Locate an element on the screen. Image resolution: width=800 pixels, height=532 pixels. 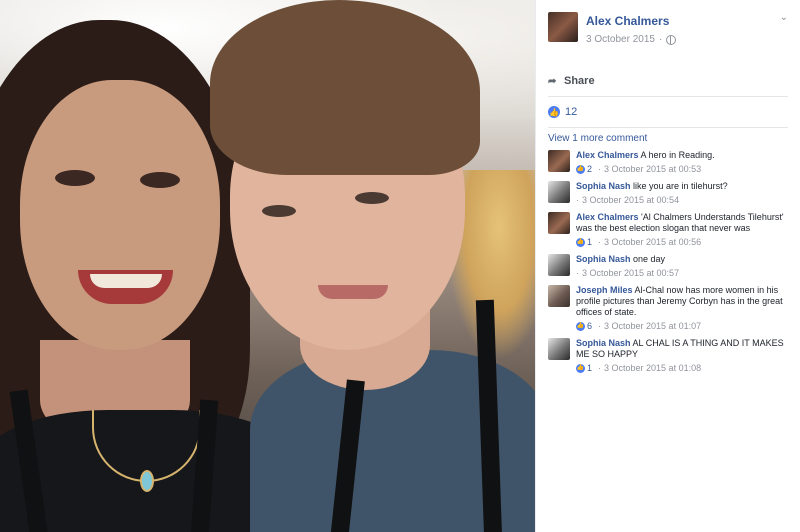
man-eye-right is located at coordinates (372, 198).